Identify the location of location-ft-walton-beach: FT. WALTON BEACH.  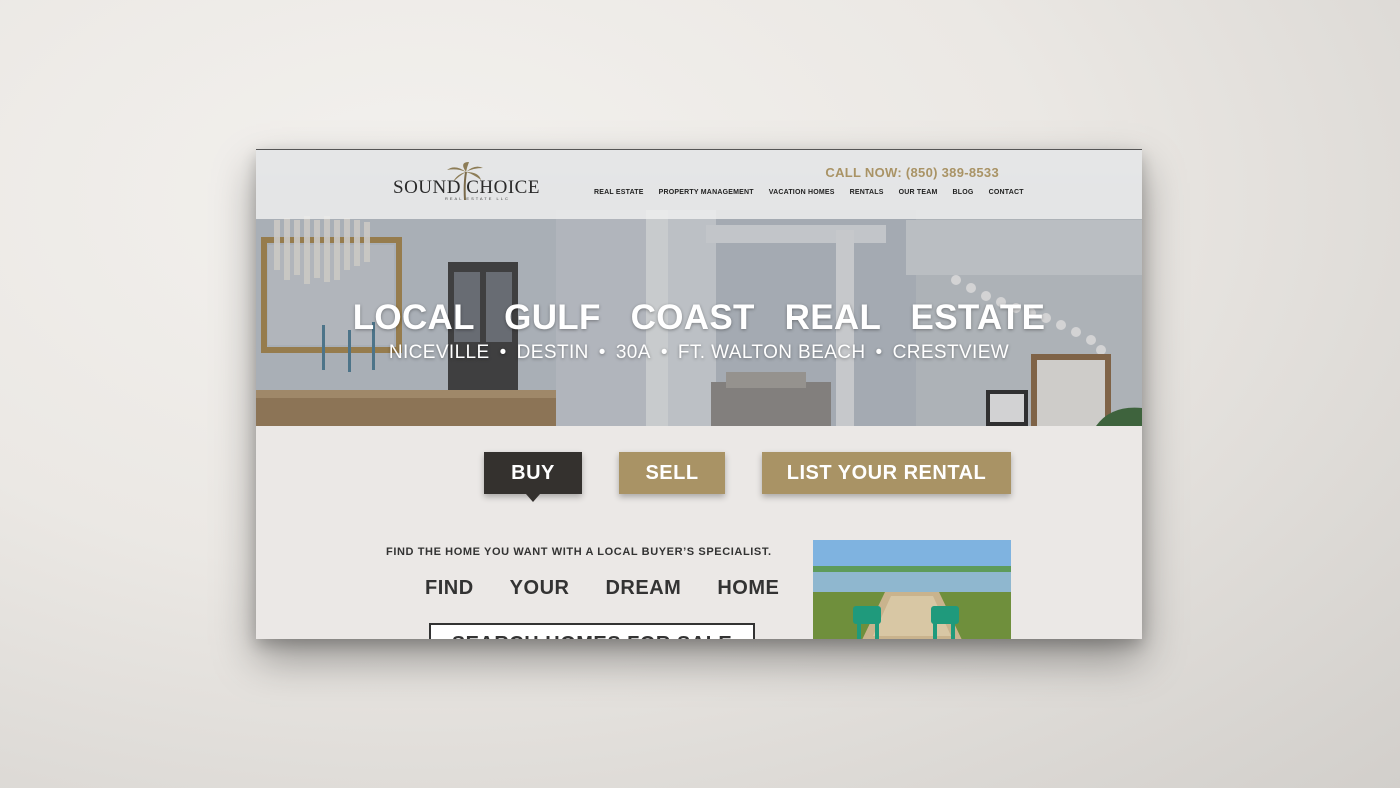
(771, 352).